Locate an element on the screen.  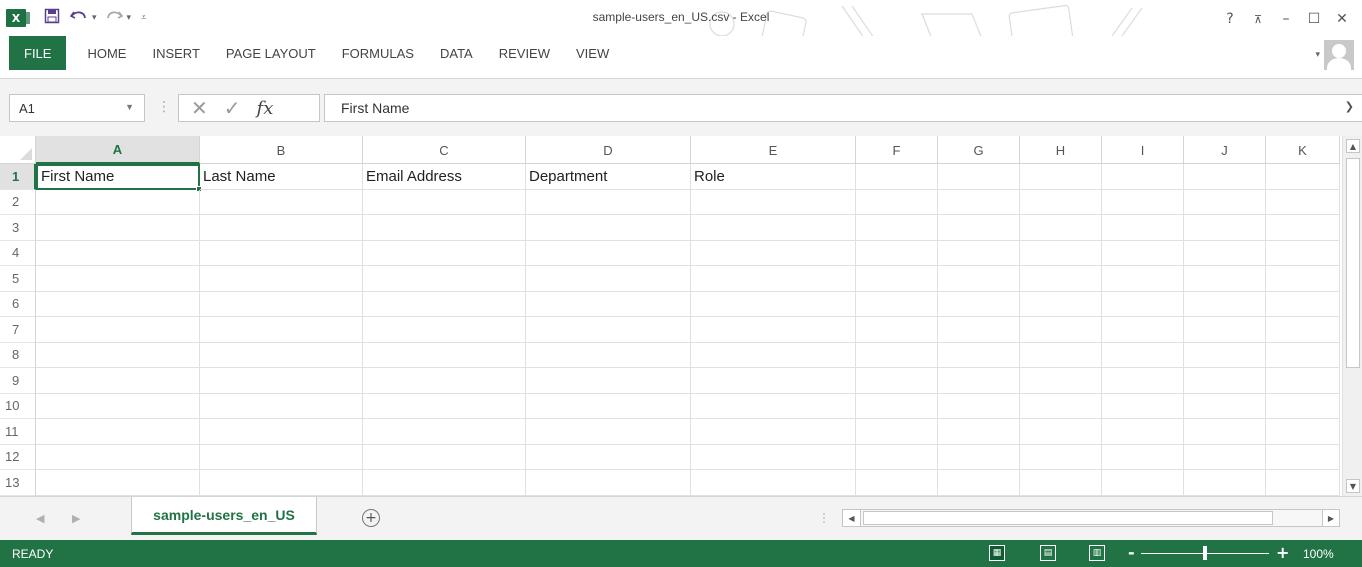
cell-e7 is located at coordinates (773, 330).